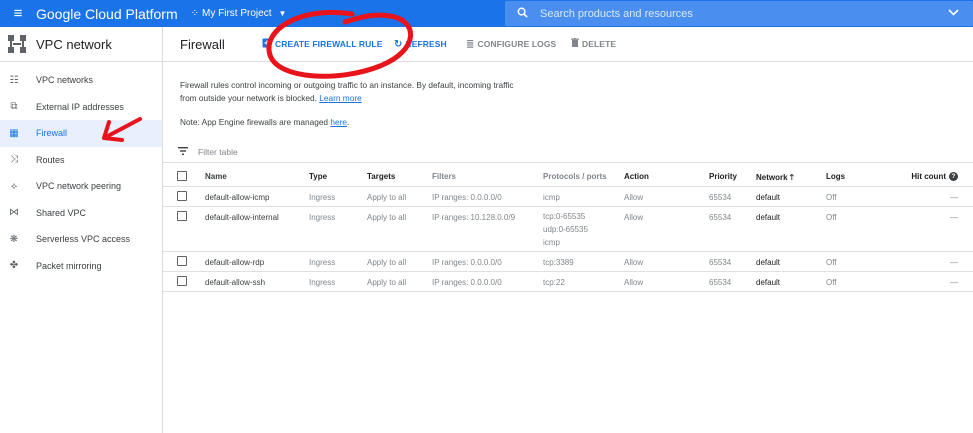 The image size is (973, 433). Describe the element at coordinates (723, 176) in the screenshot. I see `col-priority: Priority` at that location.